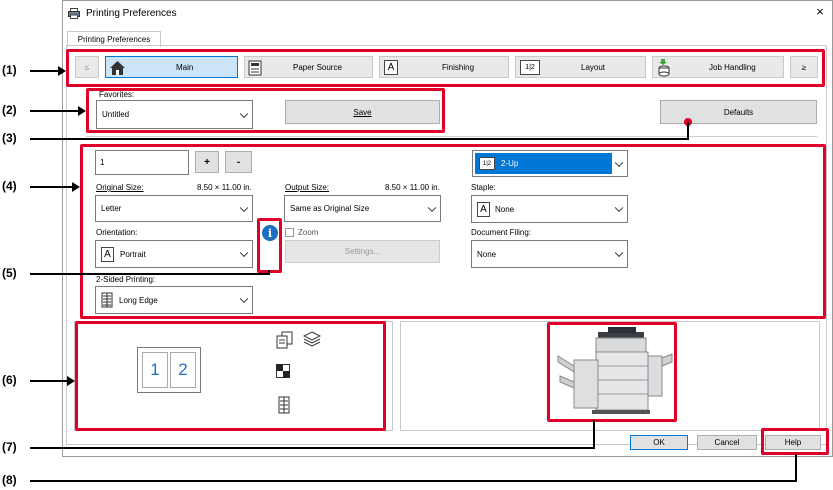  I want to click on close-icon: ×, so click(820, 11).